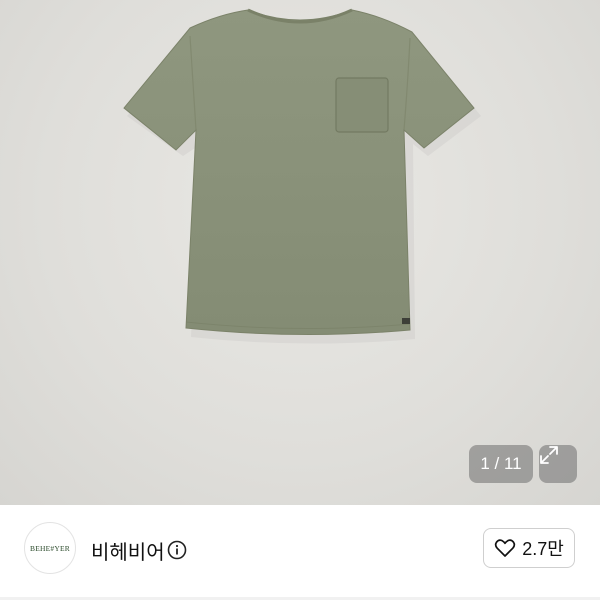 The height and width of the screenshot is (600, 600). I want to click on avatar-logo-text: BEHE#YER, so click(50, 548).